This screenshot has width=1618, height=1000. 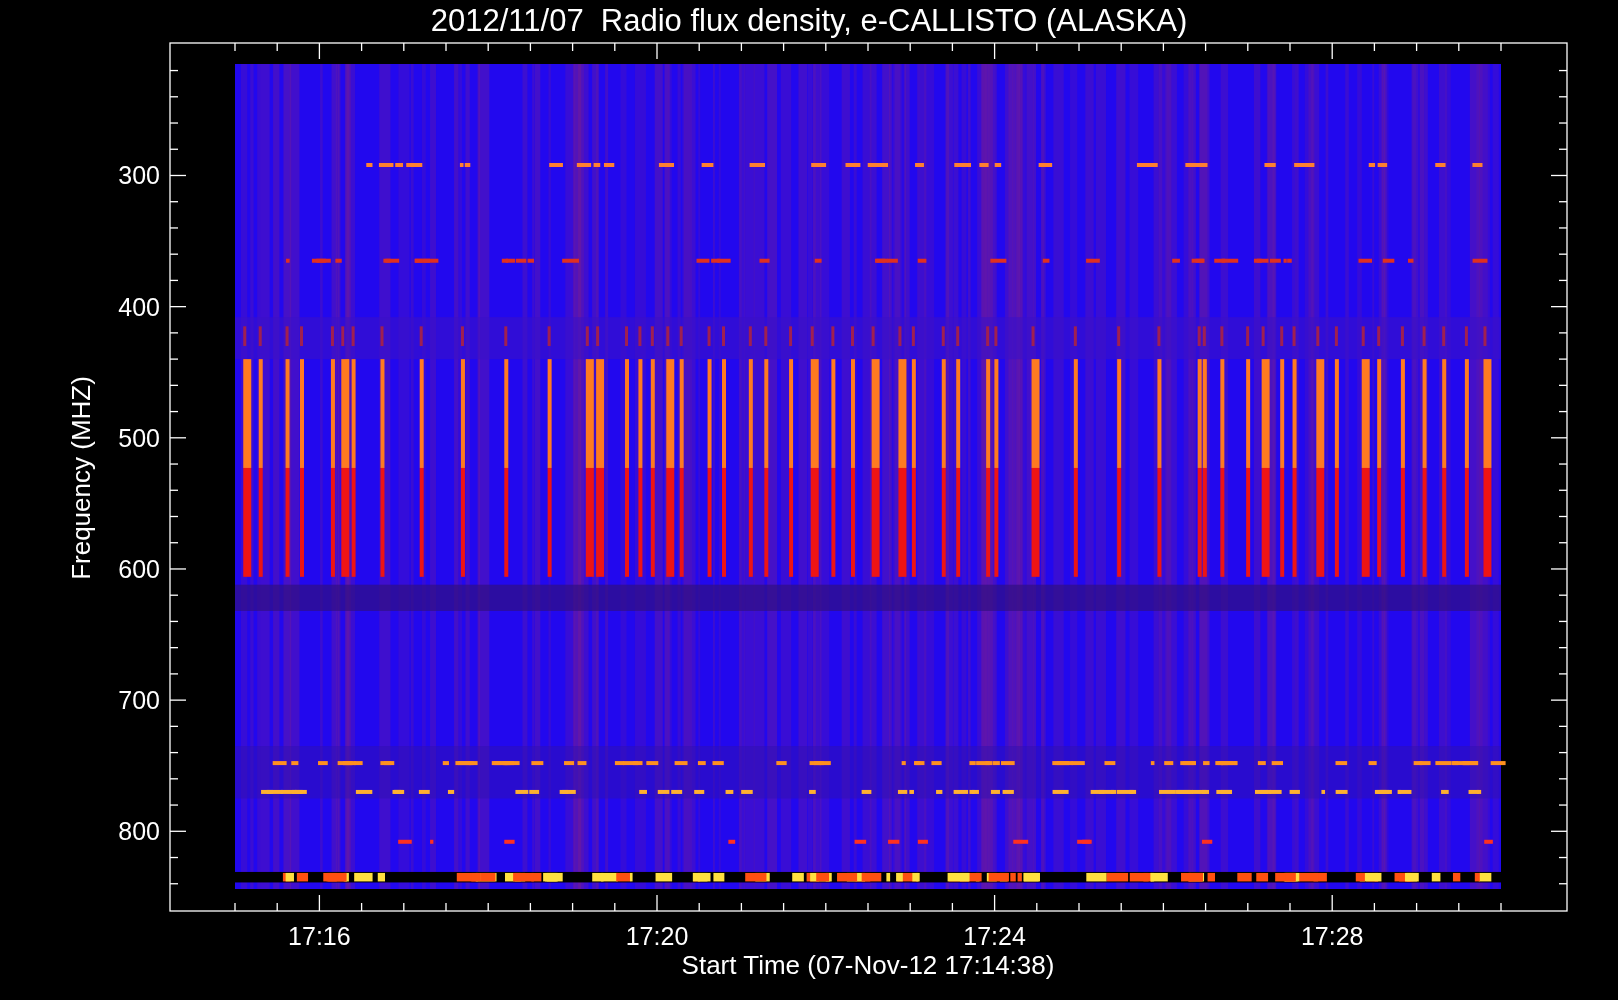 What do you see at coordinates (139, 306) in the screenshot?
I see `tick-label: 400` at bounding box center [139, 306].